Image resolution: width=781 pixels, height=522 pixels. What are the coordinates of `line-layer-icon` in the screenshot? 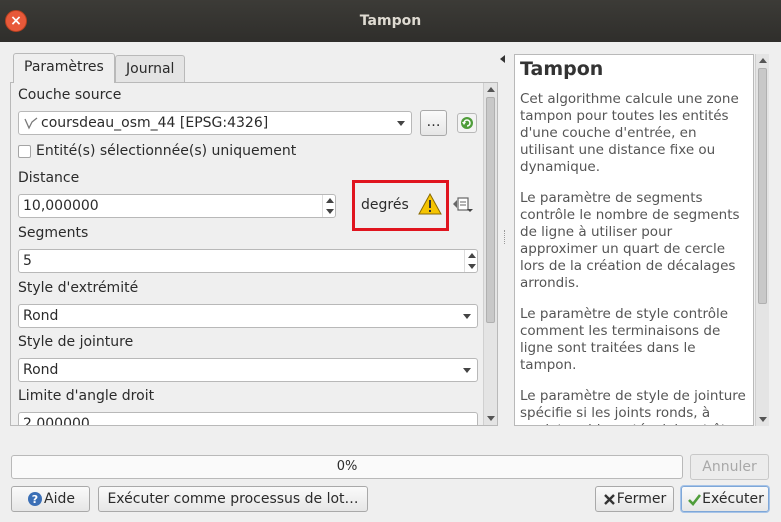 It's located at (31, 123).